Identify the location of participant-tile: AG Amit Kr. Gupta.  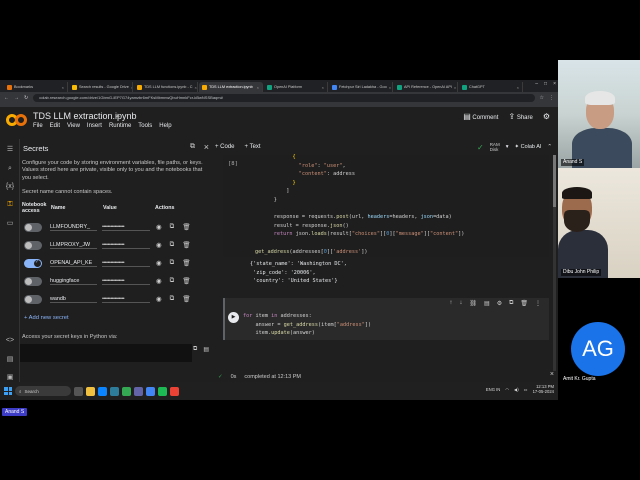
(599, 345).